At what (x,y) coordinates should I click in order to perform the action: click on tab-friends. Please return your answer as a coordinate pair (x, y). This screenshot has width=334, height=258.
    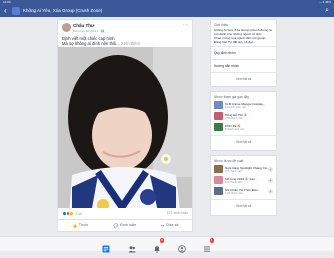
    Looking at the image, I should click on (132, 246).